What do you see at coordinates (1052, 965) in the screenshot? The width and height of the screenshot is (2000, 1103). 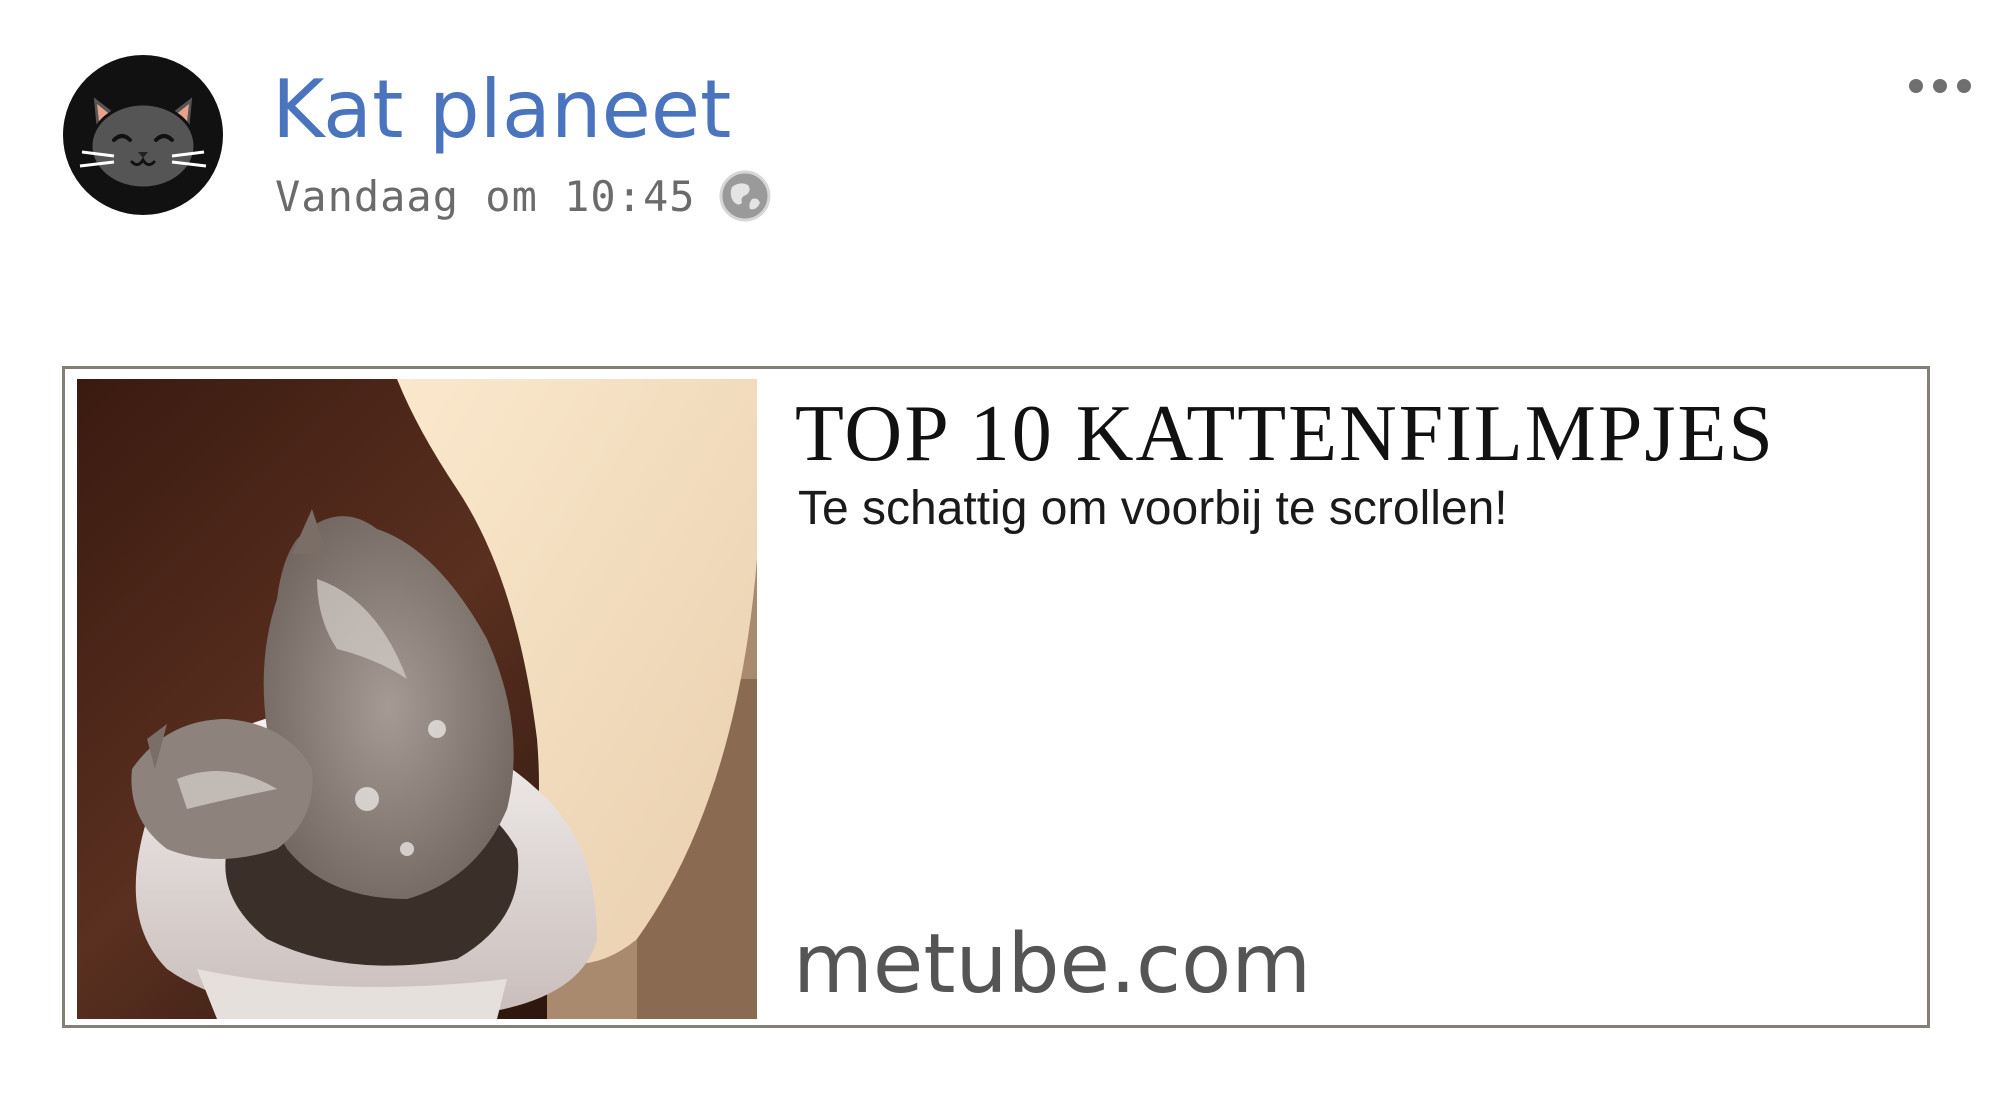 I see `link-domain: metube.com` at bounding box center [1052, 965].